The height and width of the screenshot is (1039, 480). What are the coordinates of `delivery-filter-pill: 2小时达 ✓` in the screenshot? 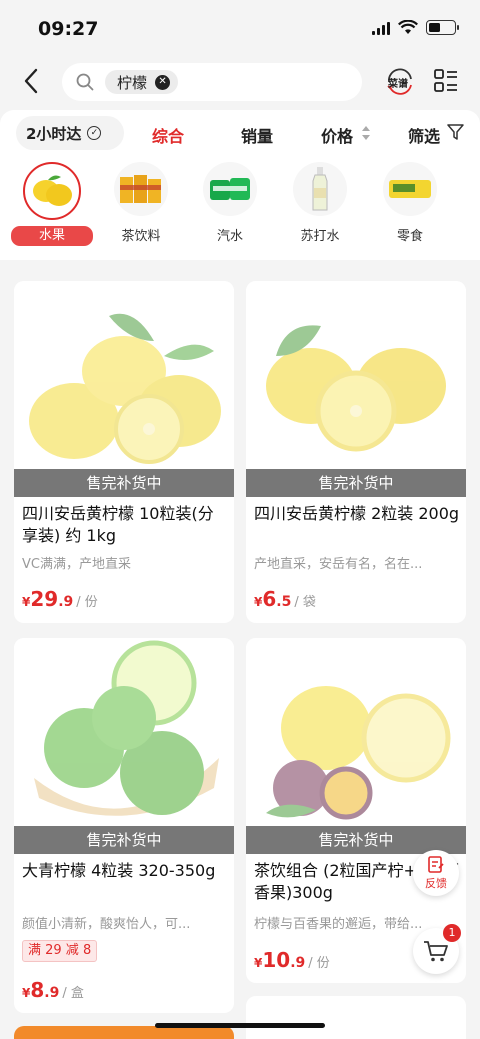 It's located at (70, 133).